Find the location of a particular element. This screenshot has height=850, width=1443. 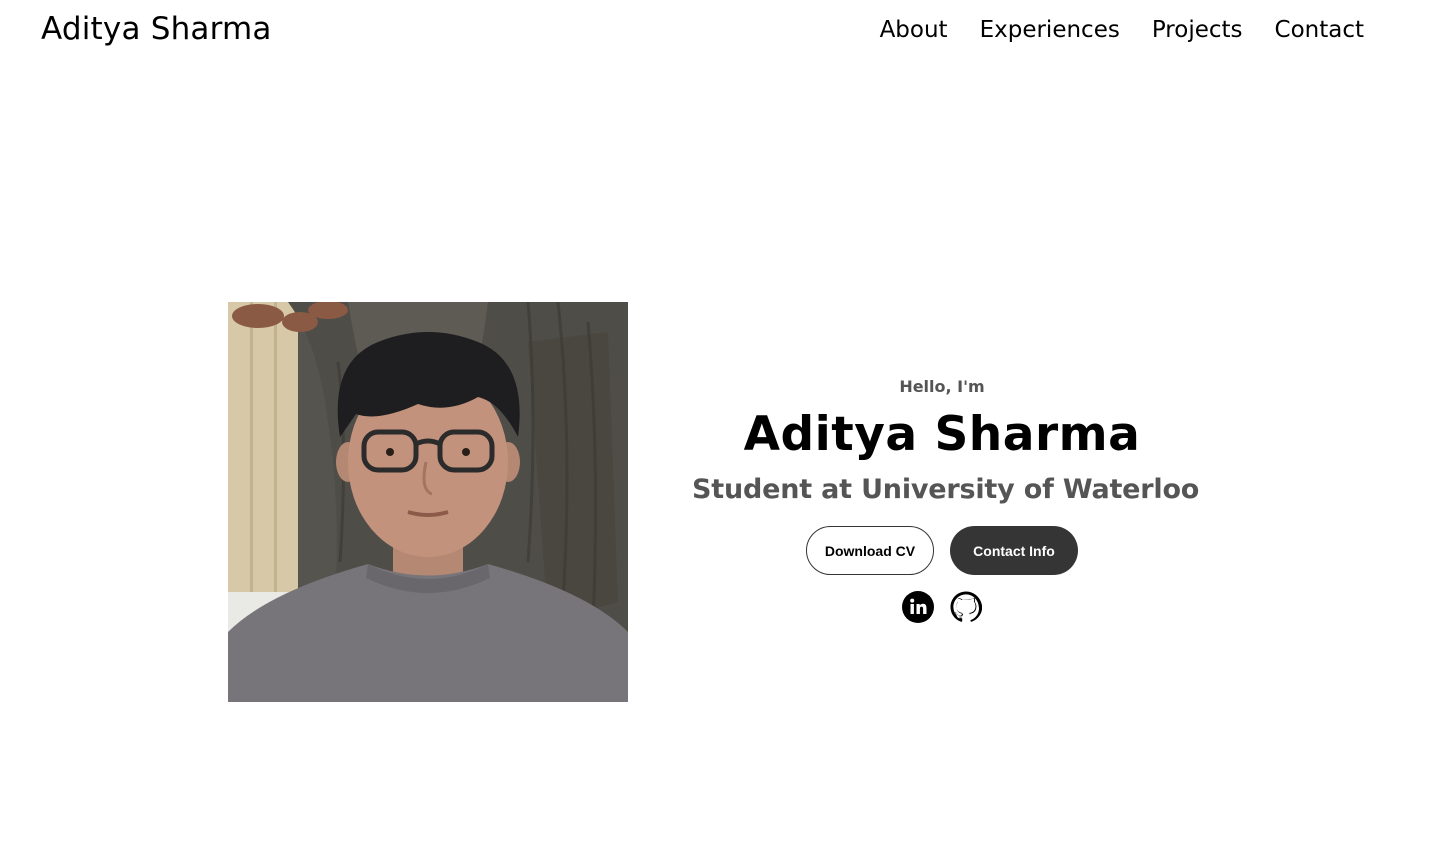

nav-item-projects: Projects is located at coordinates (1197, 30).